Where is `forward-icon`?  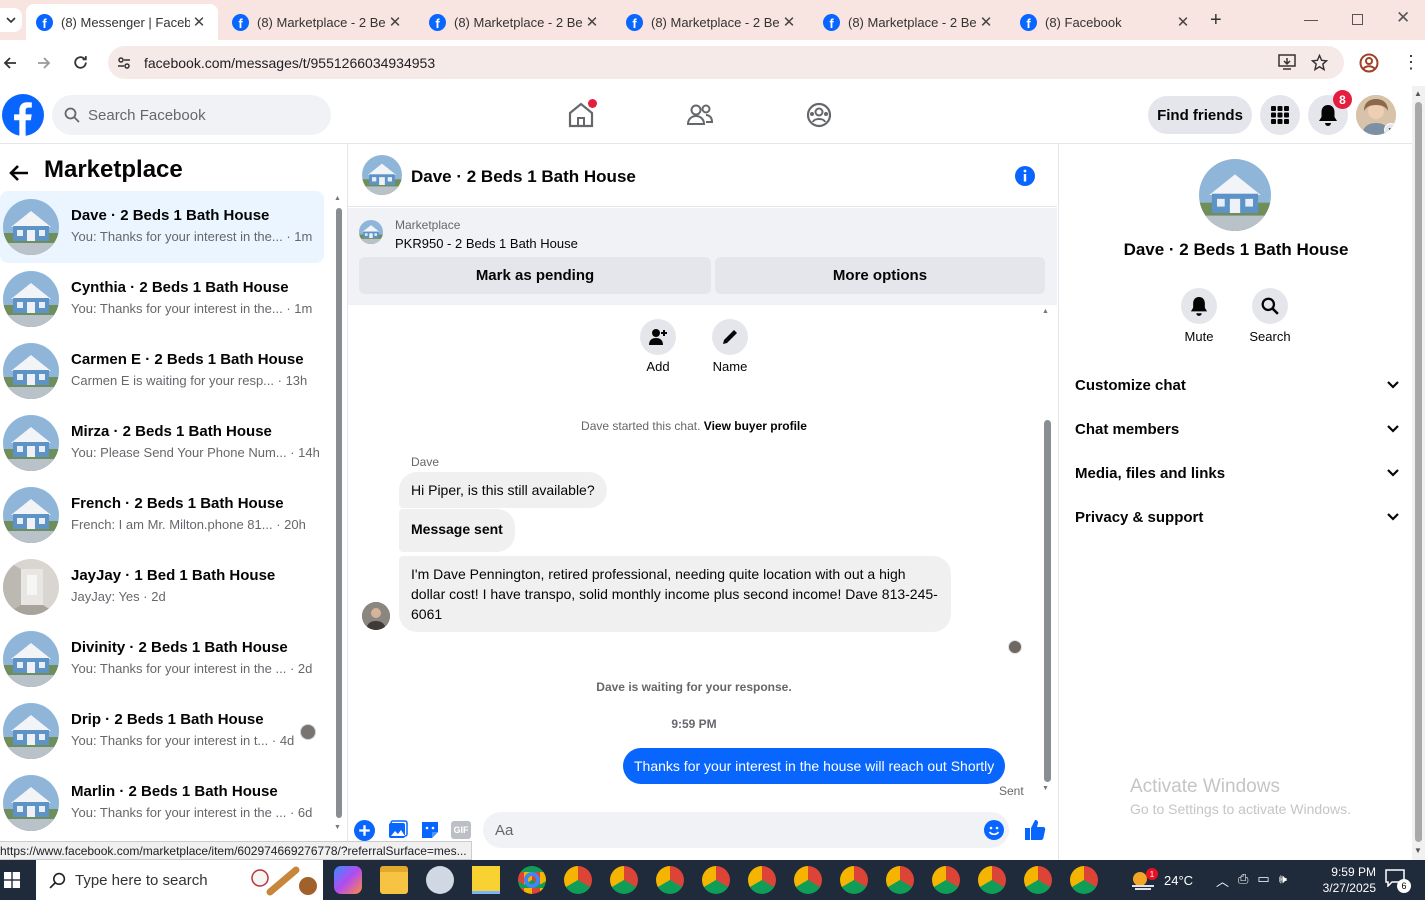 forward-icon is located at coordinates (44, 63).